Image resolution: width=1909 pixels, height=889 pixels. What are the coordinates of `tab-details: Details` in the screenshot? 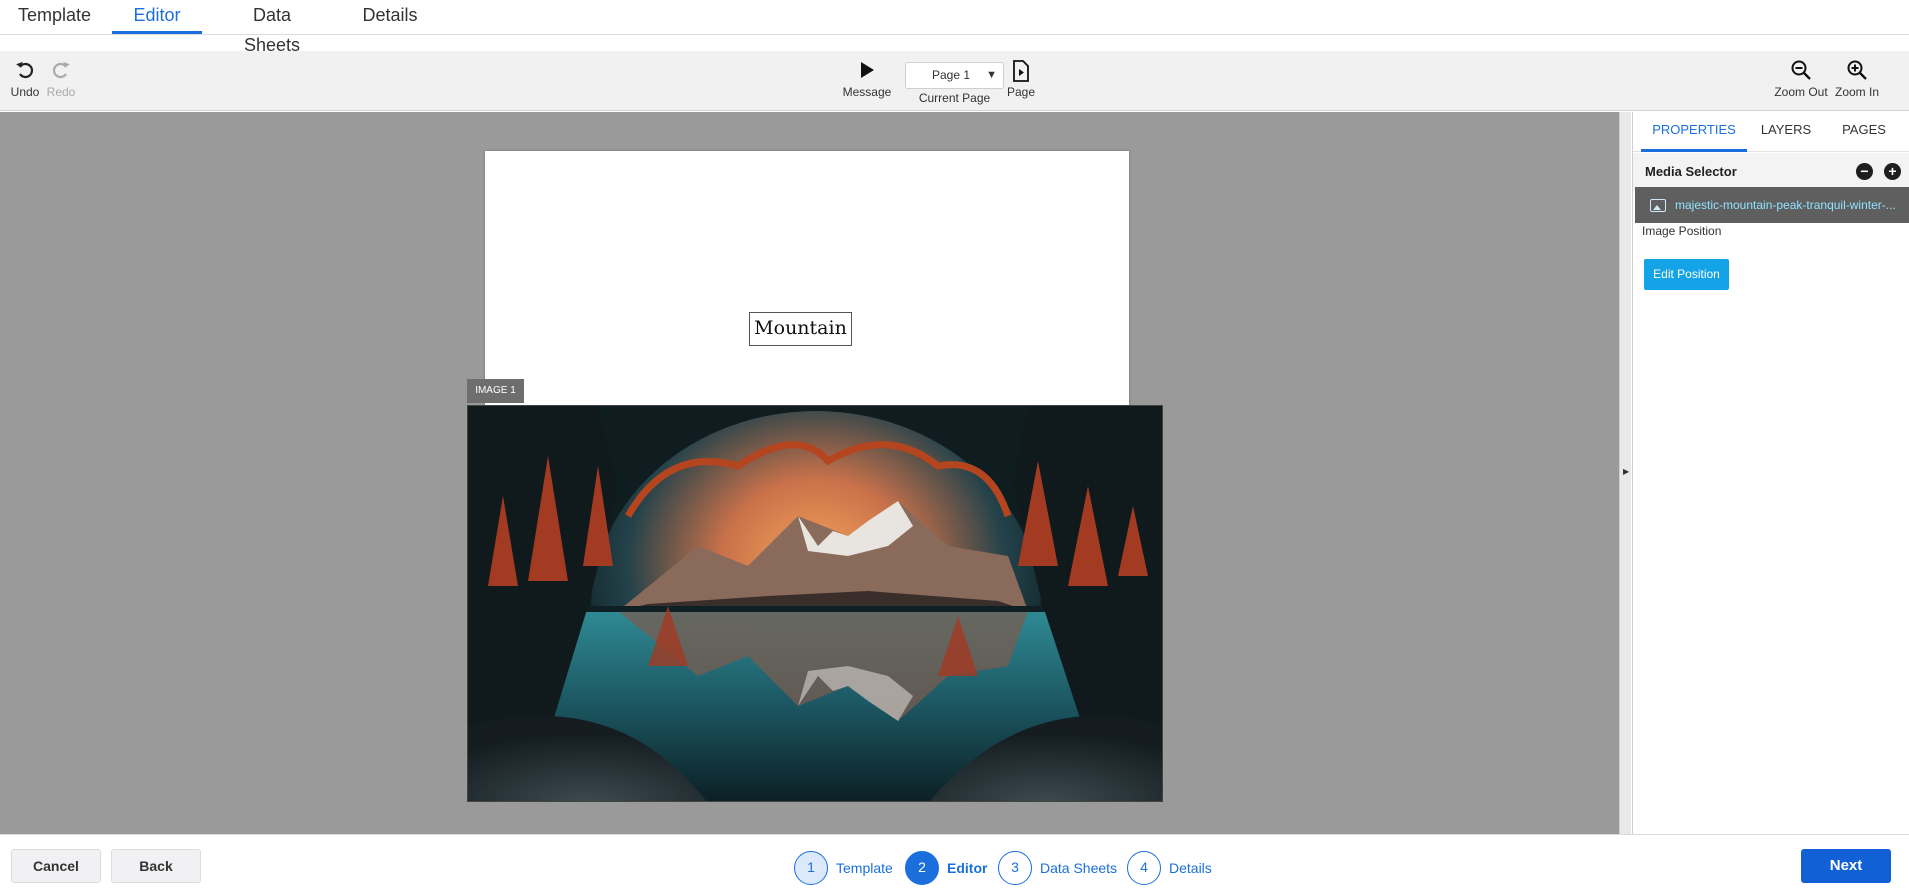 It's located at (390, 17).